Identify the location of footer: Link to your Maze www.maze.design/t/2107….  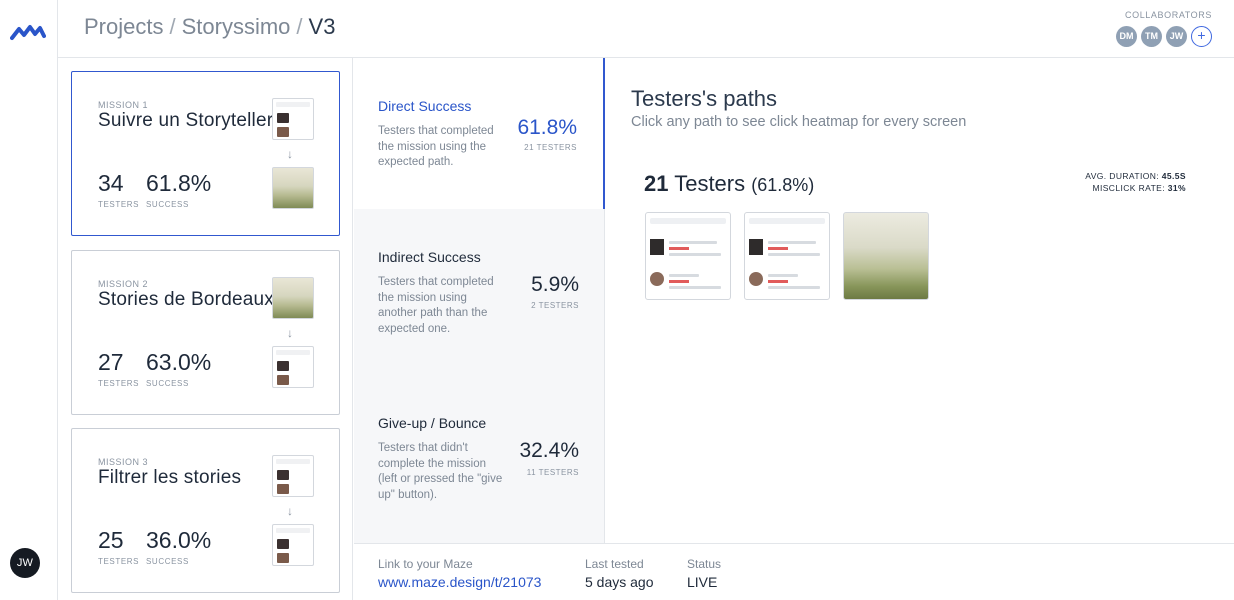
(794, 571).